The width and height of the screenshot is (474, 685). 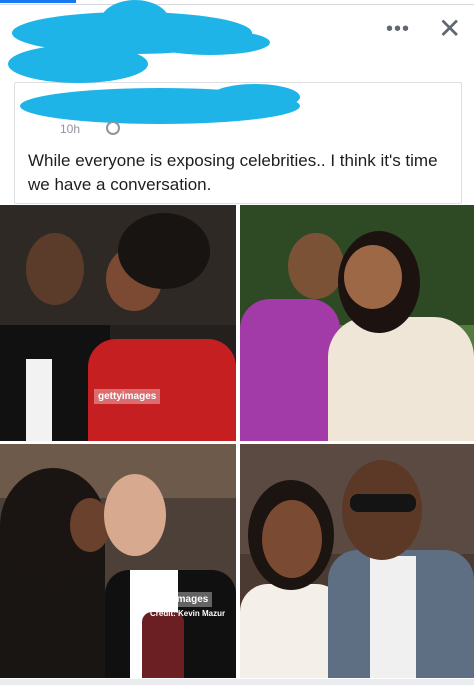 What do you see at coordinates (70, 129) in the screenshot?
I see `post-time: 10h` at bounding box center [70, 129].